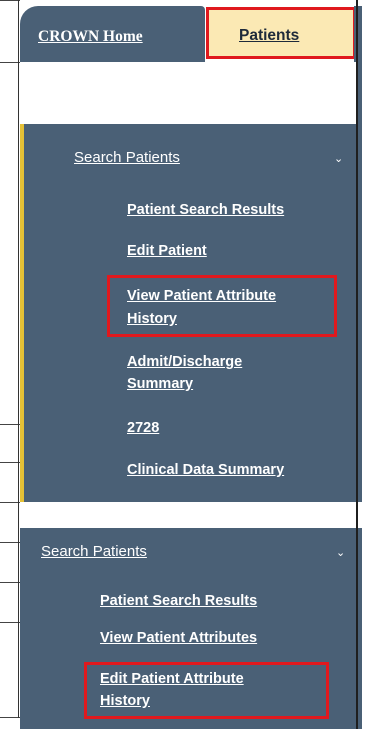  Describe the element at coordinates (10, 364) in the screenshot. I see `document-margin` at that location.